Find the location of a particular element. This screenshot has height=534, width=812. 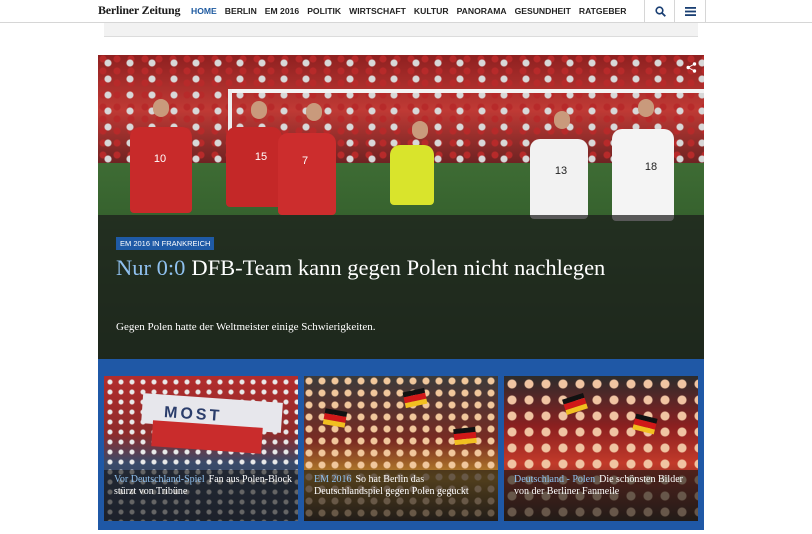

jersey-number: 13 is located at coordinates (561, 171).